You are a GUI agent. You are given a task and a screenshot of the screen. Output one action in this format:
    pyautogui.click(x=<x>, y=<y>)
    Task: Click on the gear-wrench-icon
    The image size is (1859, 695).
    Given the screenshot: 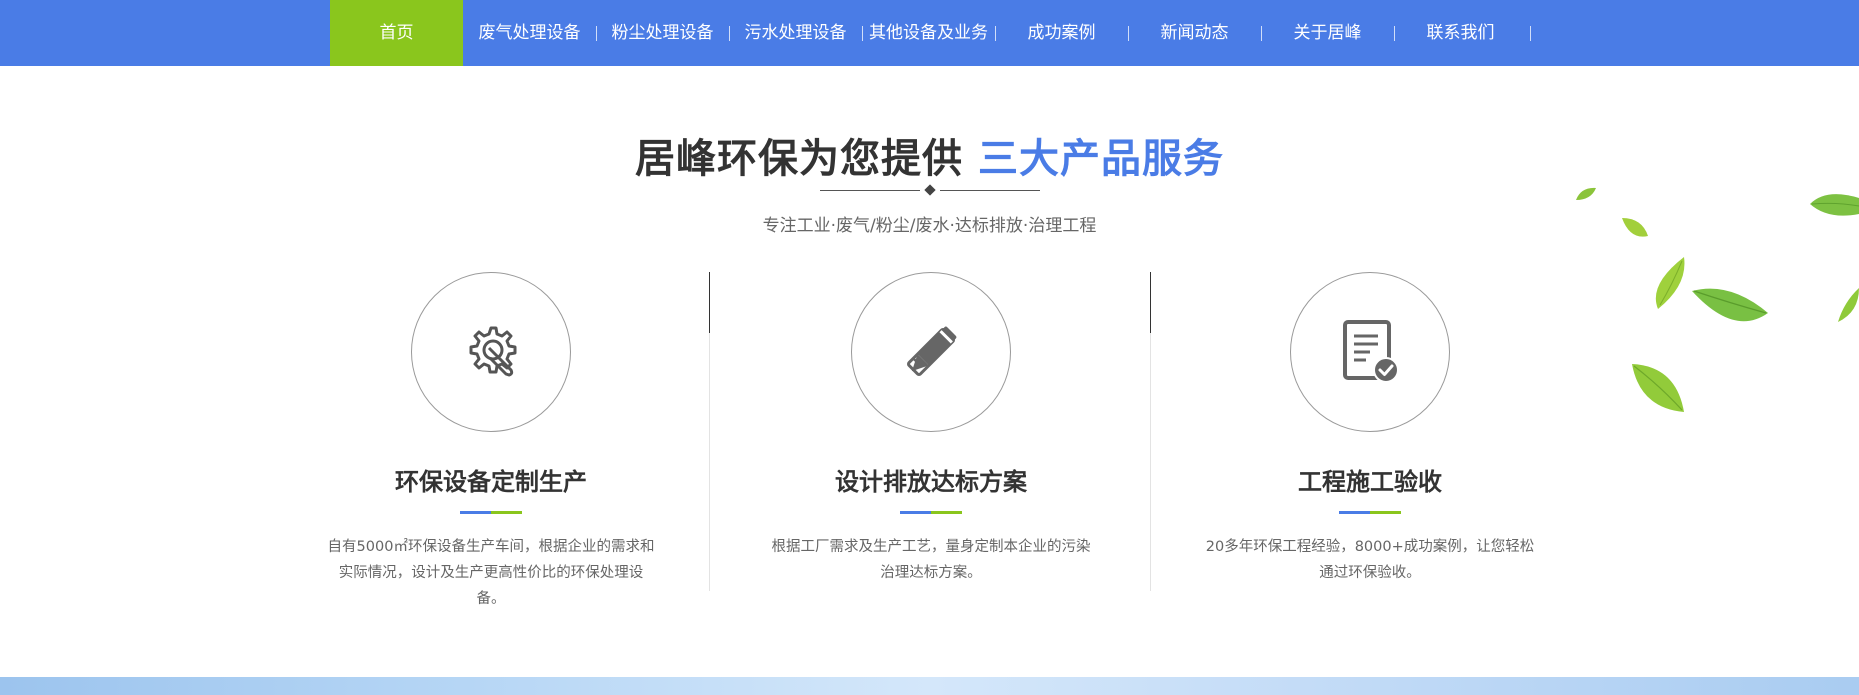 What is the action you would take?
    pyautogui.click(x=493, y=351)
    